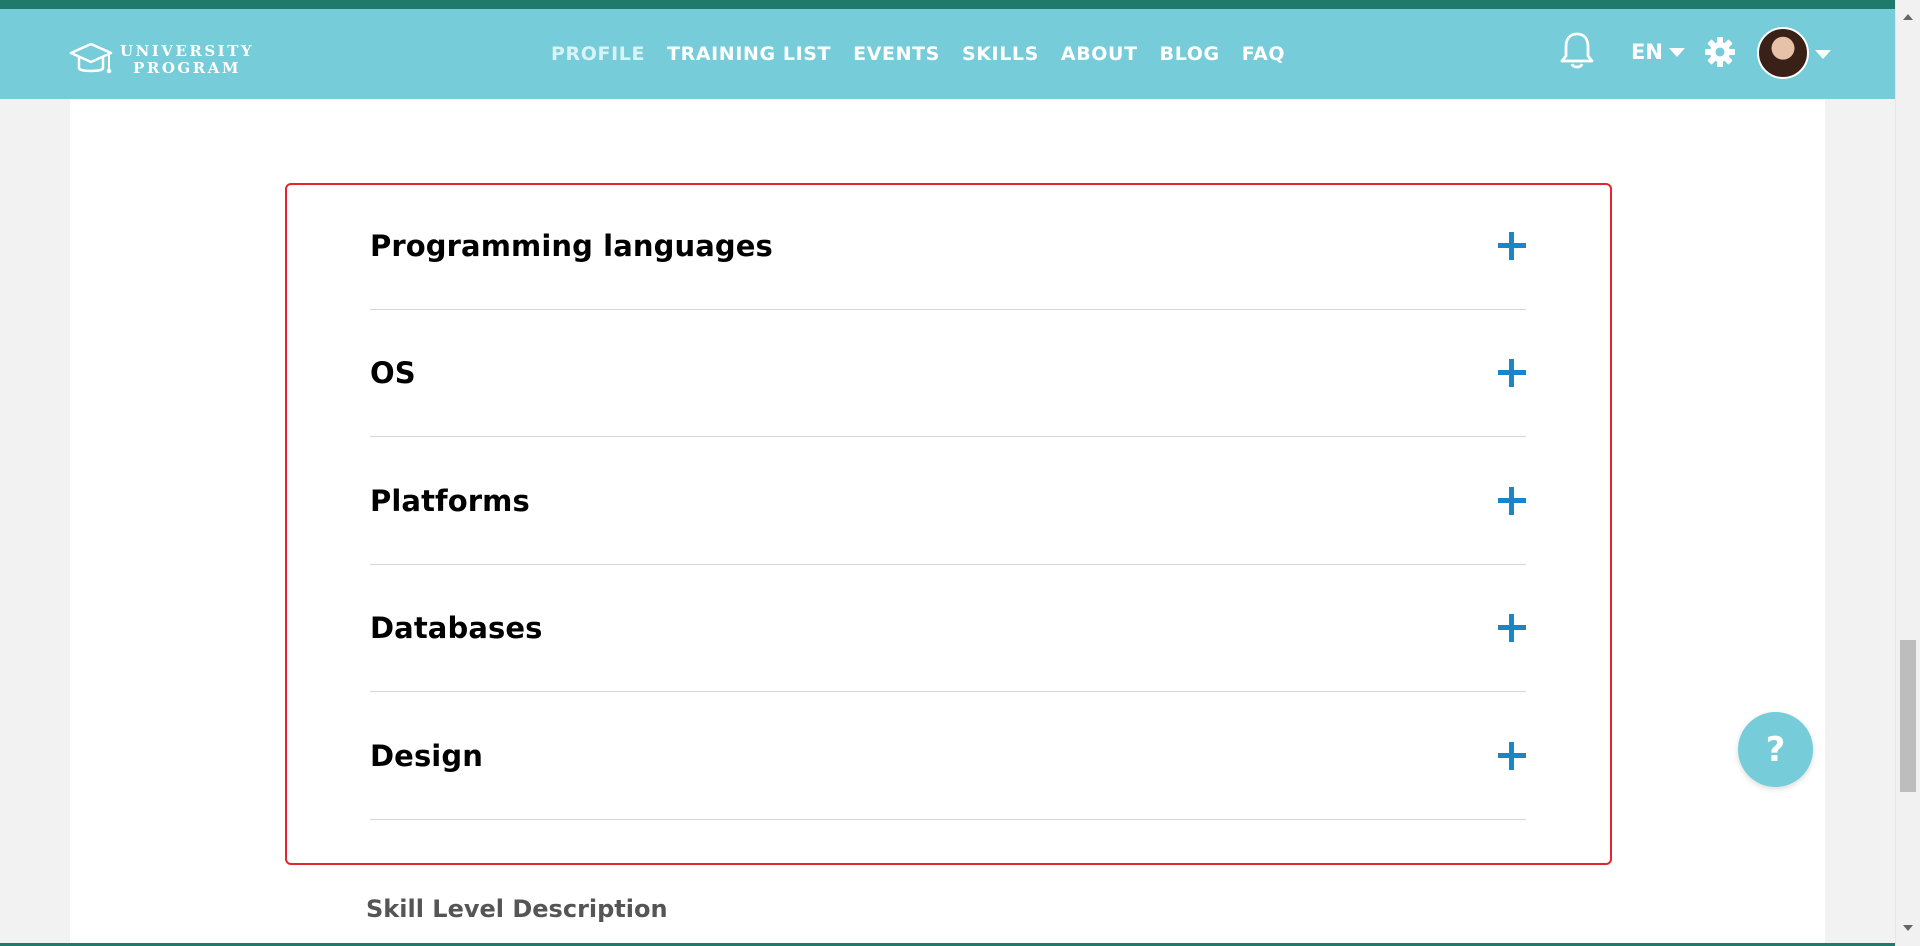 The image size is (1920, 946). Describe the element at coordinates (1908, 716) in the screenshot. I see `scrollbar-thumb` at that location.